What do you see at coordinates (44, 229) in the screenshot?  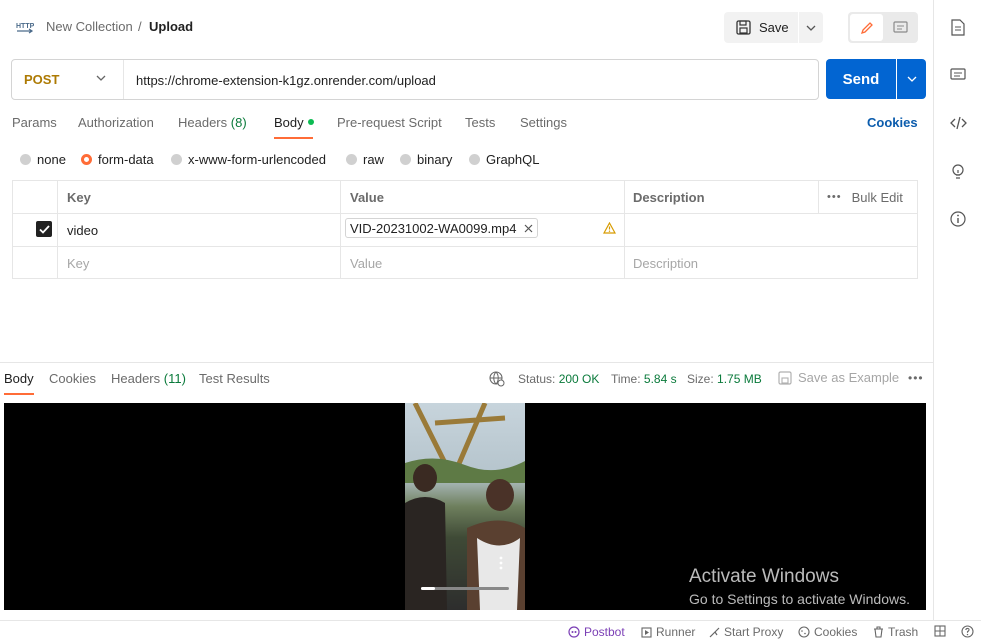 I see `row-enabled-checkbox` at bounding box center [44, 229].